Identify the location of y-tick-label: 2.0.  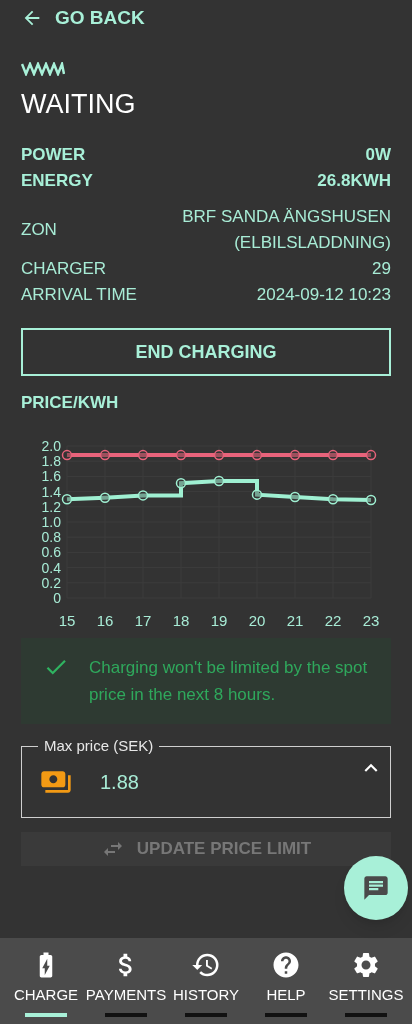
(51, 445).